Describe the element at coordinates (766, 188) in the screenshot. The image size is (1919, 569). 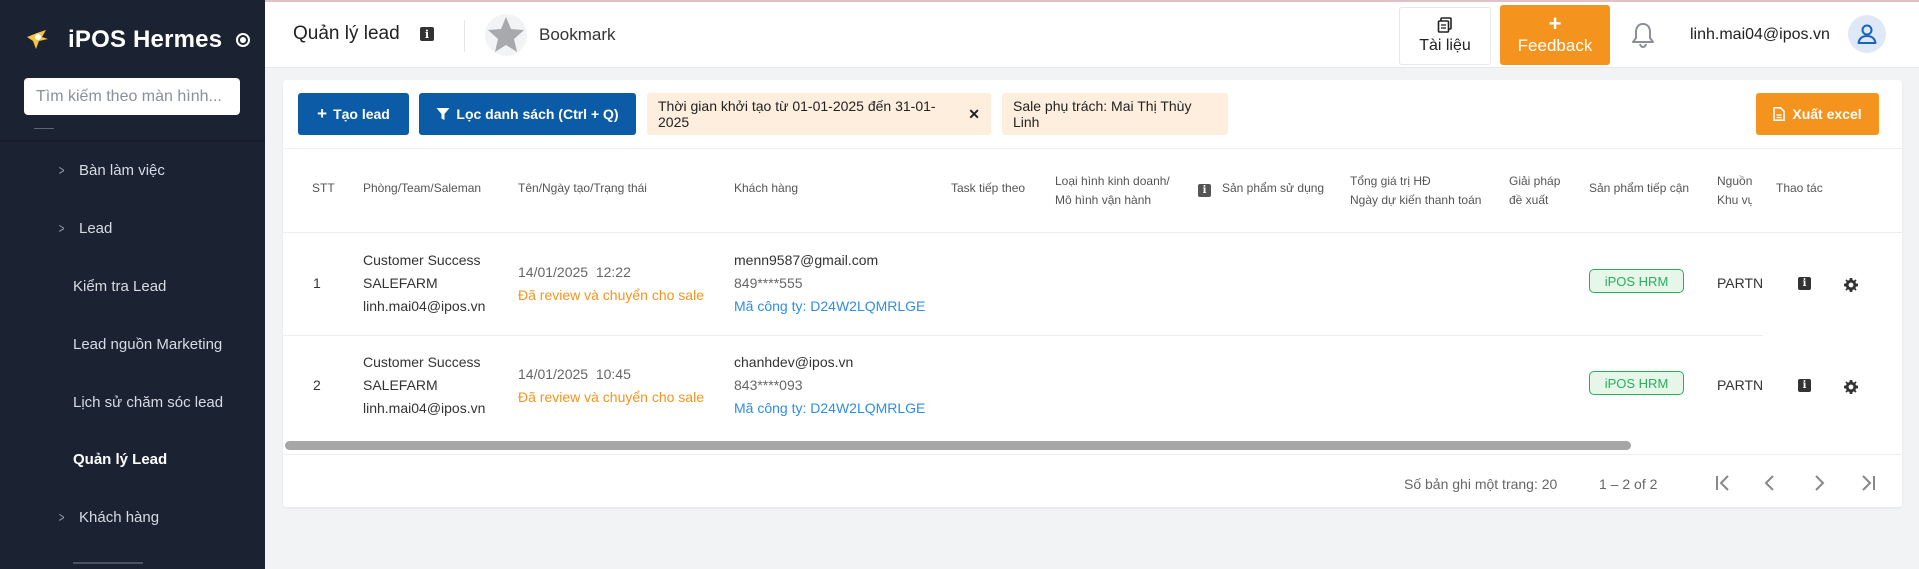
I see `column-header-customer: Khách hàng` at that location.